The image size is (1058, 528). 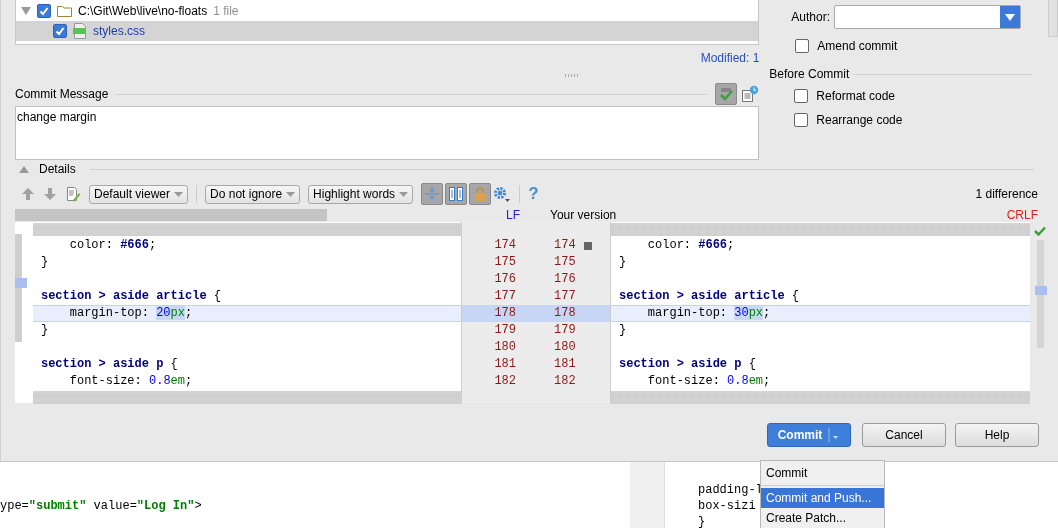 I want to click on author-label: Author:, so click(x=811, y=17).